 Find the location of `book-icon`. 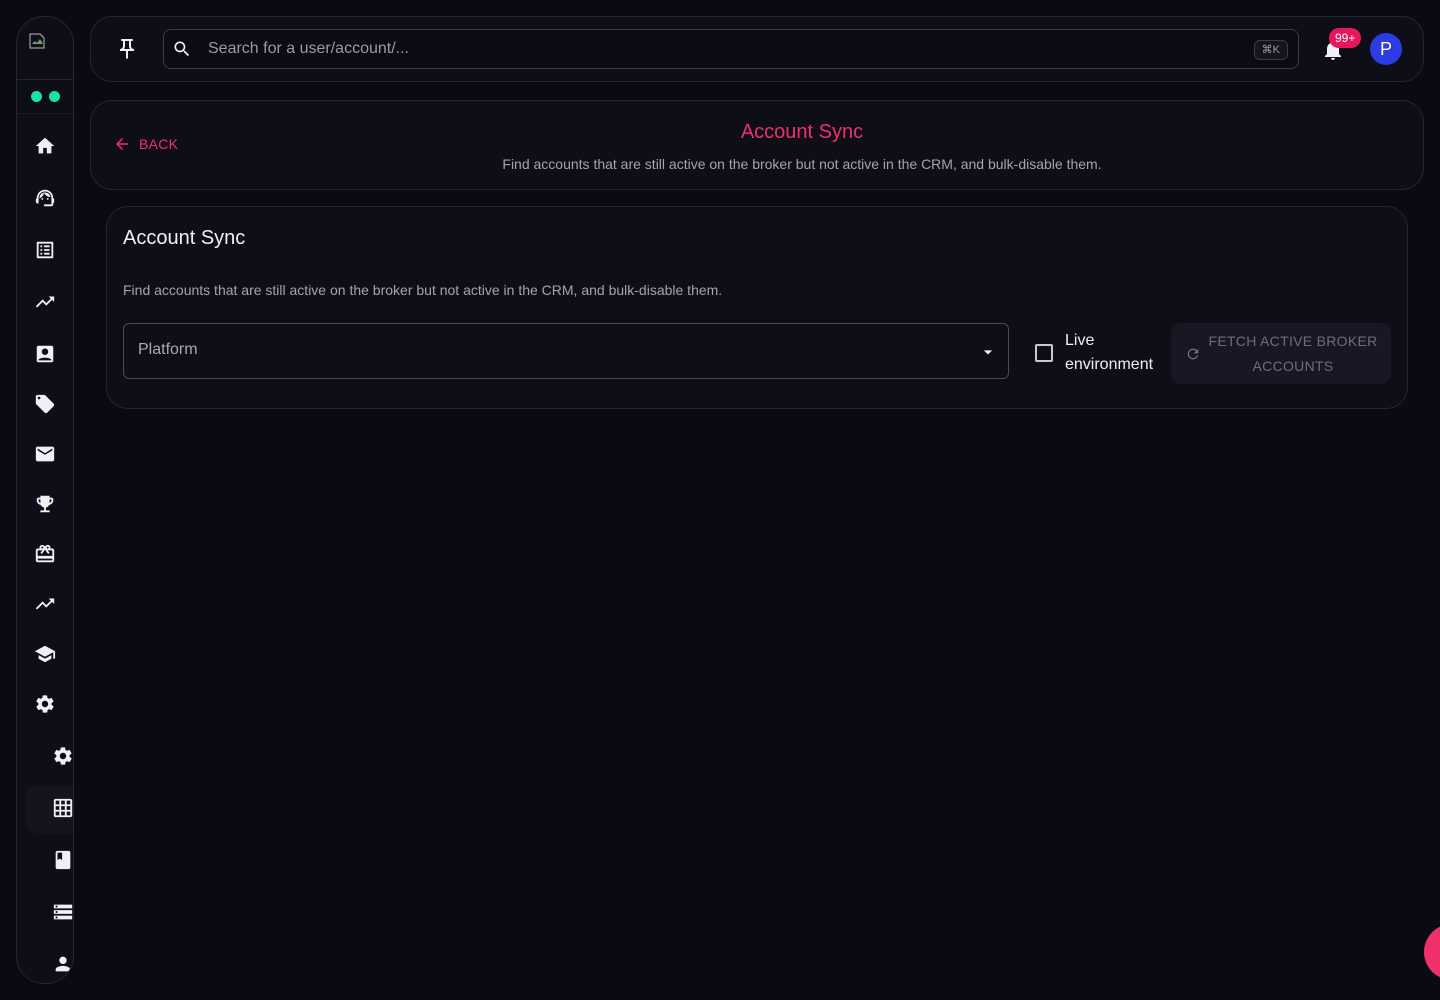

book-icon is located at coordinates (63, 860).